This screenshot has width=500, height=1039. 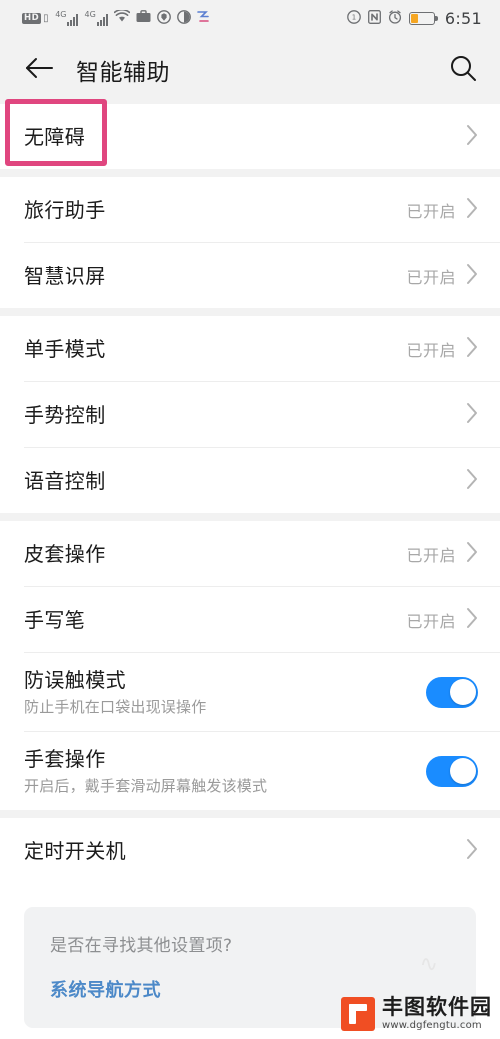 What do you see at coordinates (395, 18) in the screenshot?
I see `alarm-icon` at bounding box center [395, 18].